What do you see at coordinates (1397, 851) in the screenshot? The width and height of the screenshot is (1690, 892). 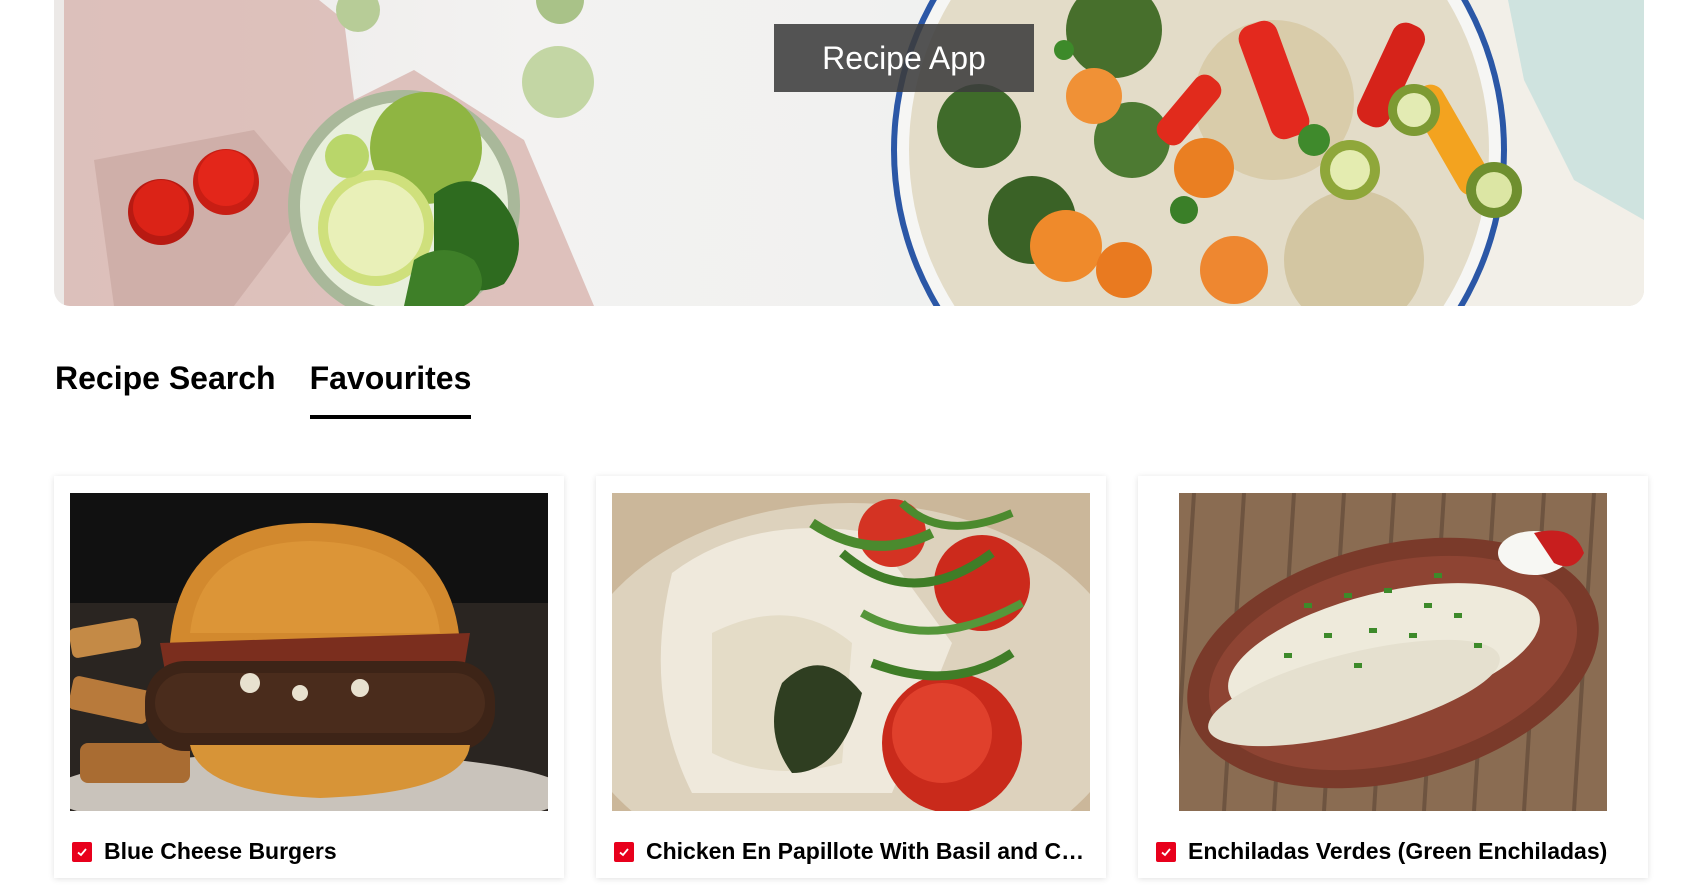 I see `recipe-title: Enchiladas Verdes (Green Enchiladas)` at bounding box center [1397, 851].